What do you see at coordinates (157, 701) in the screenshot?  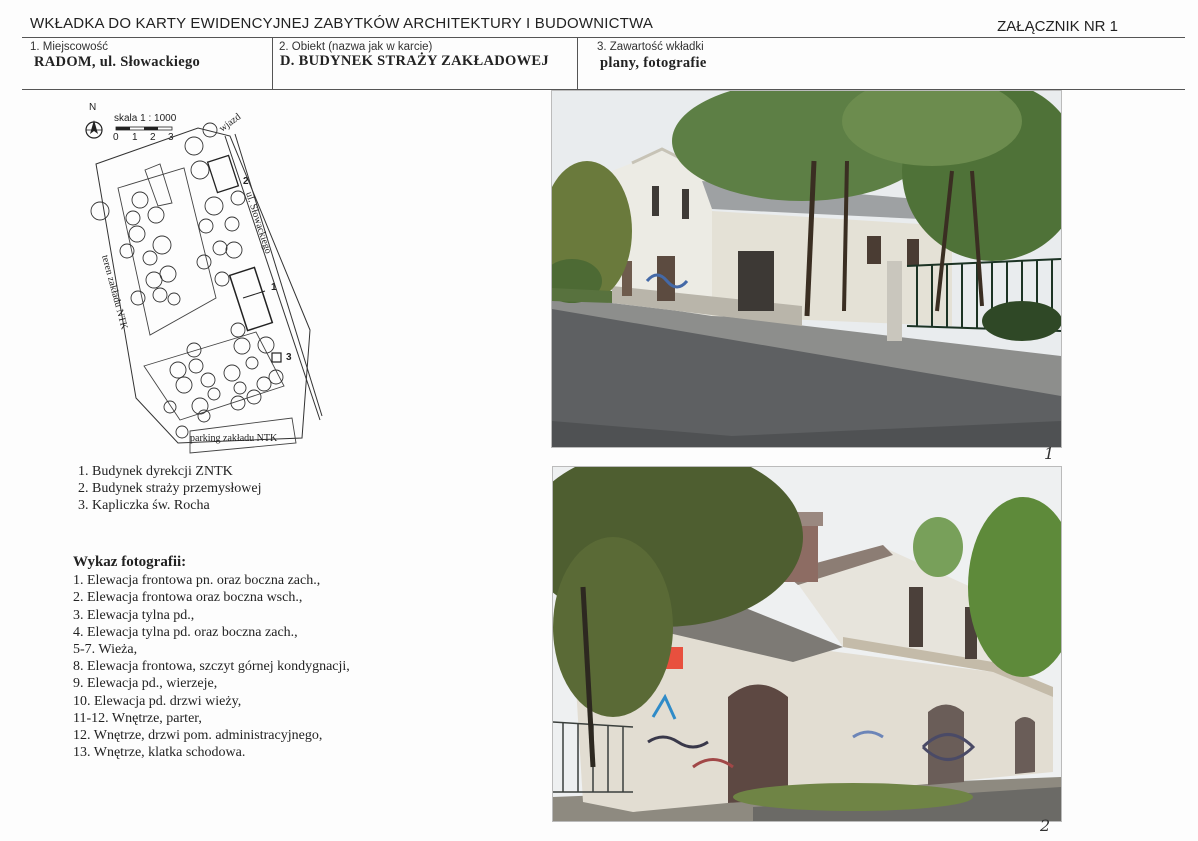 I see `photo-list-item: 10. Elewacja pd. drzwi wieży,` at bounding box center [157, 701].